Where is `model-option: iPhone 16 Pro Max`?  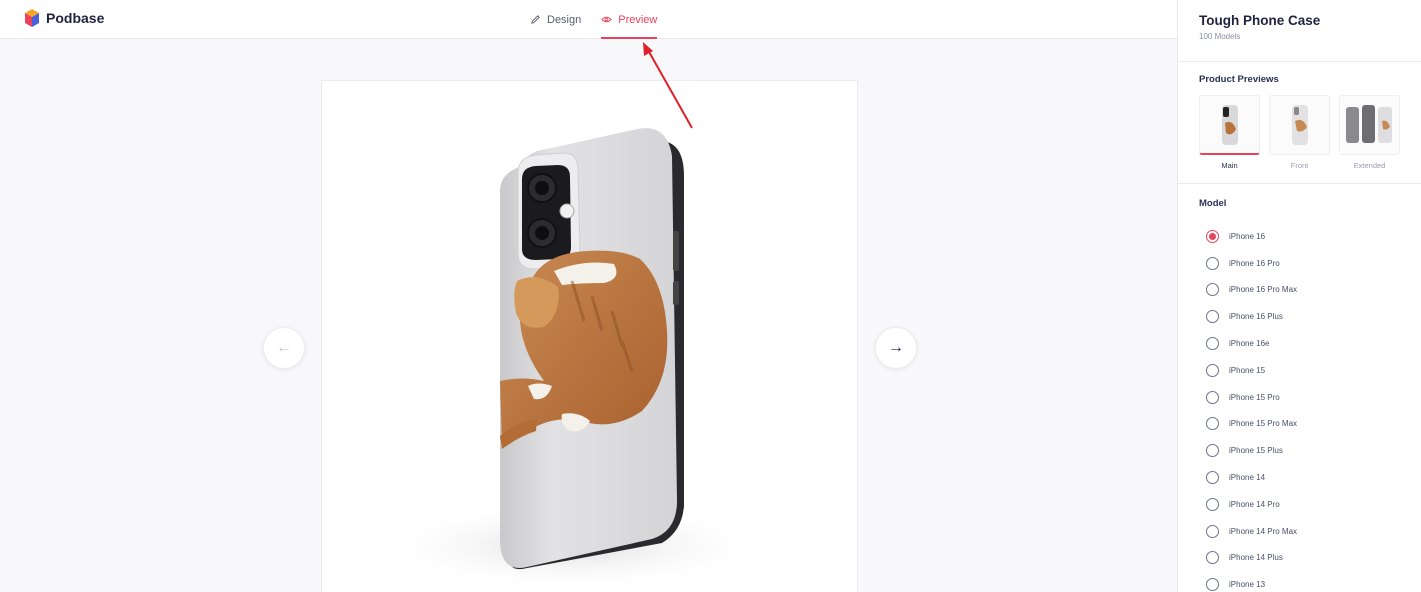 model-option: iPhone 16 Pro Max is located at coordinates (1299, 290).